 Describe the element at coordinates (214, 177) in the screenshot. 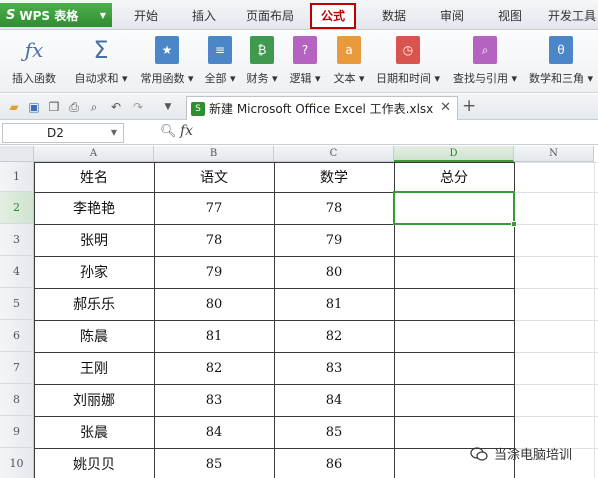

I see `cell-header-chinese: 语文` at that location.